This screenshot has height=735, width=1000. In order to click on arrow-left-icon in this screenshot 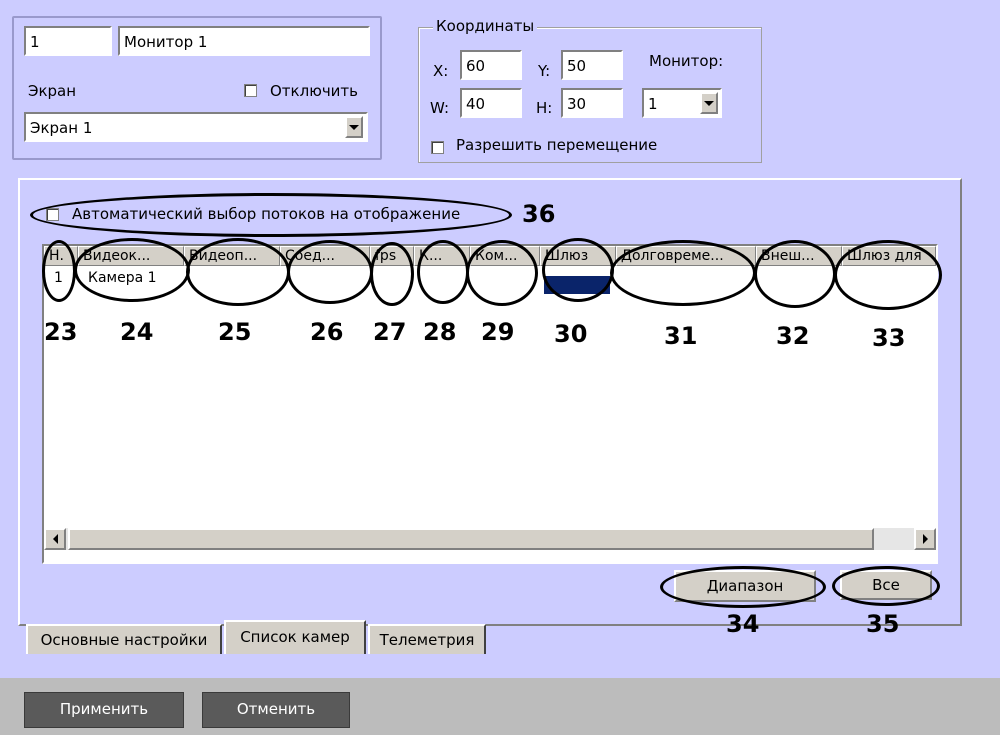, I will do `click(55, 539)`.